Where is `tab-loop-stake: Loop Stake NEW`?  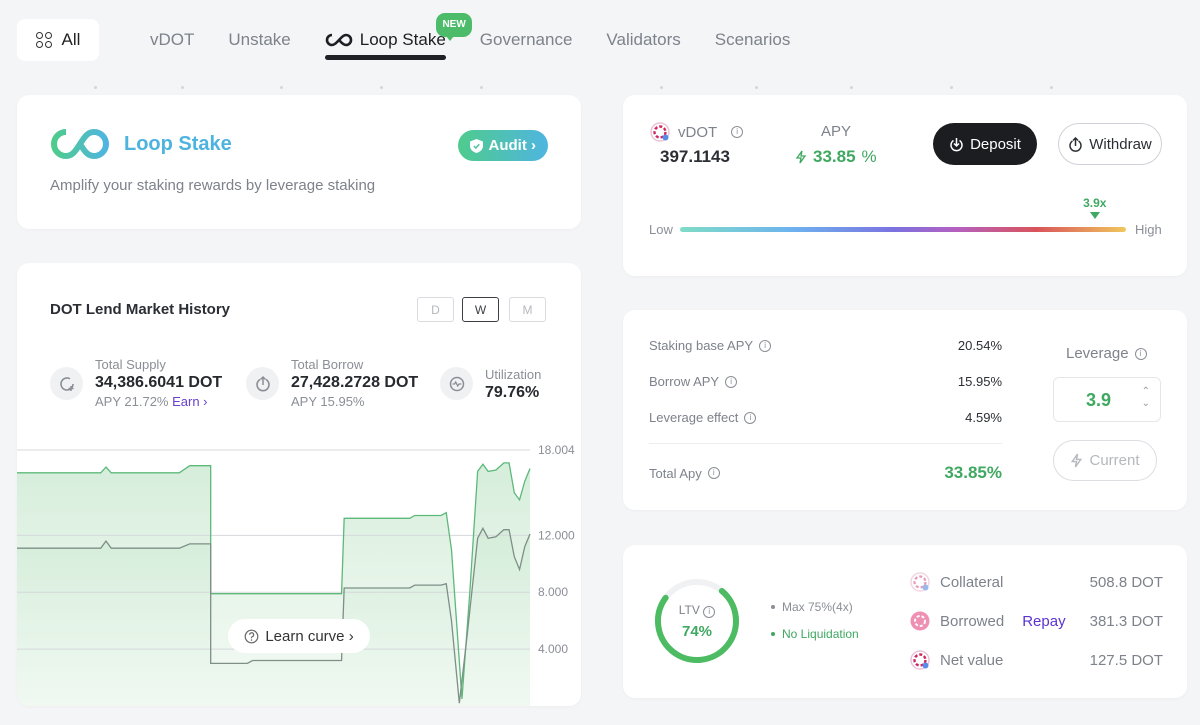 tab-loop-stake: Loop Stake NEW is located at coordinates (398, 36).